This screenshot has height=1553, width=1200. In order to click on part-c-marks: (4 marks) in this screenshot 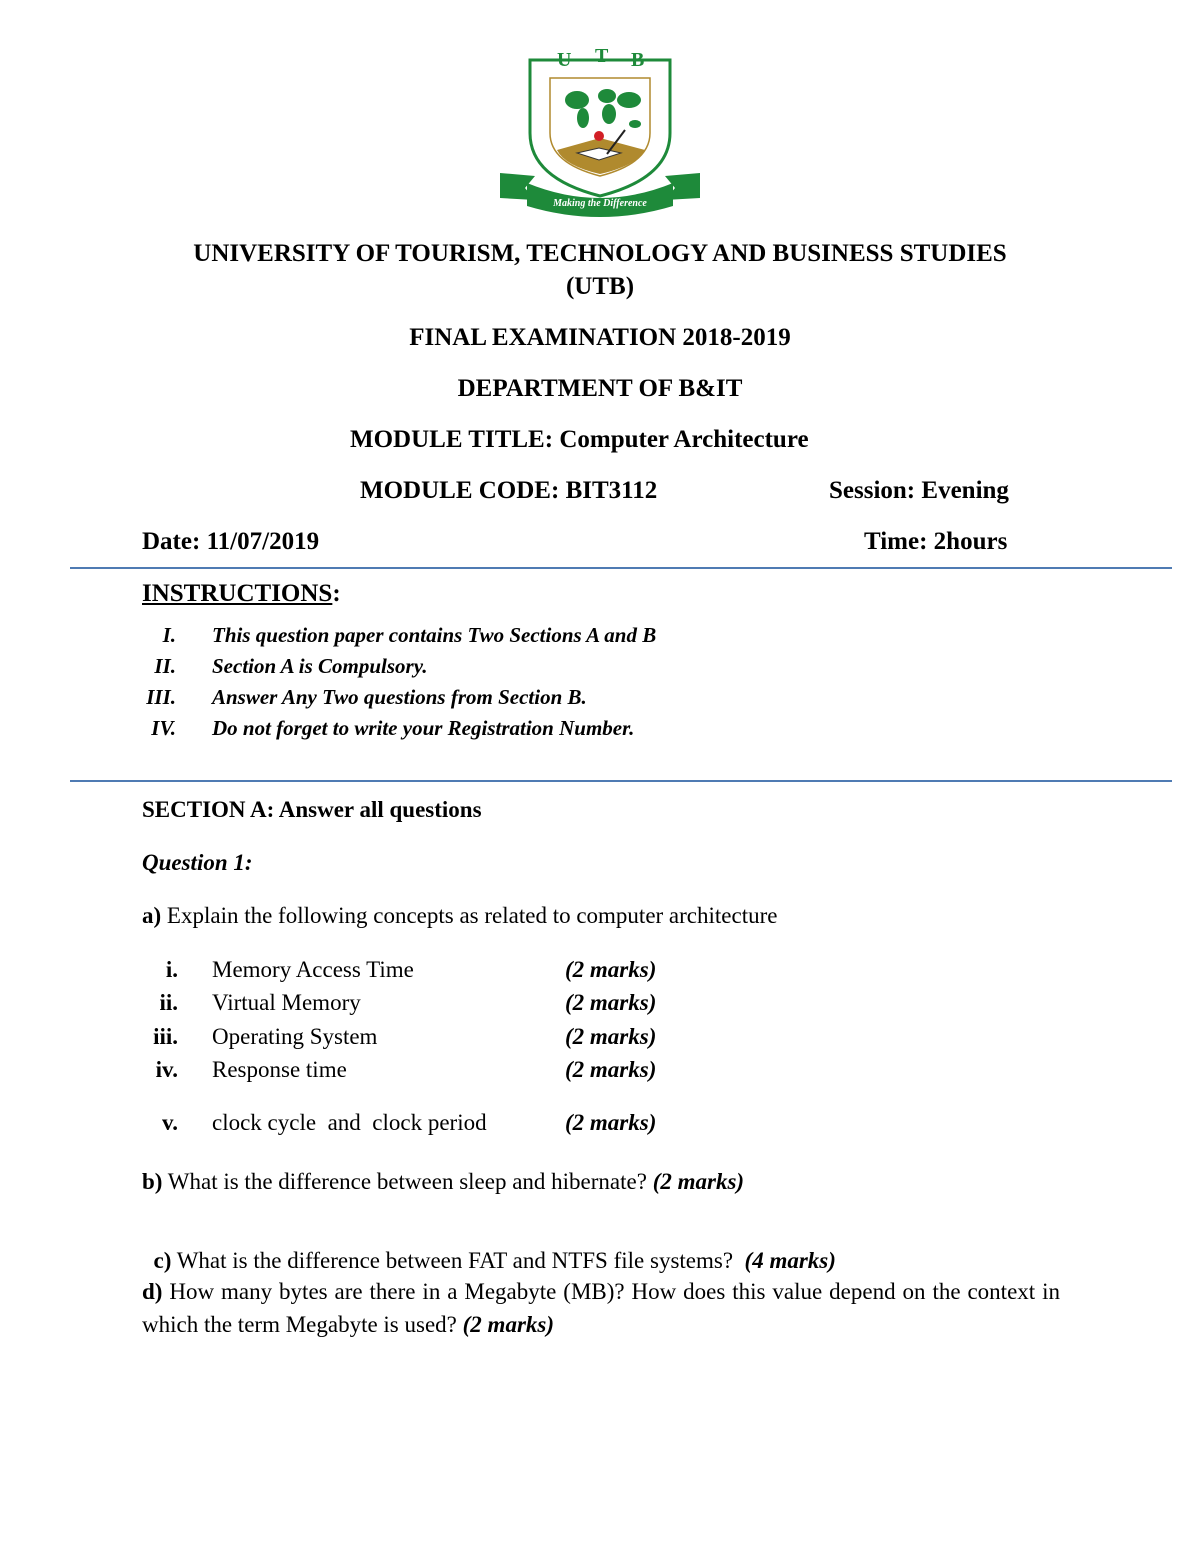, I will do `click(790, 1260)`.